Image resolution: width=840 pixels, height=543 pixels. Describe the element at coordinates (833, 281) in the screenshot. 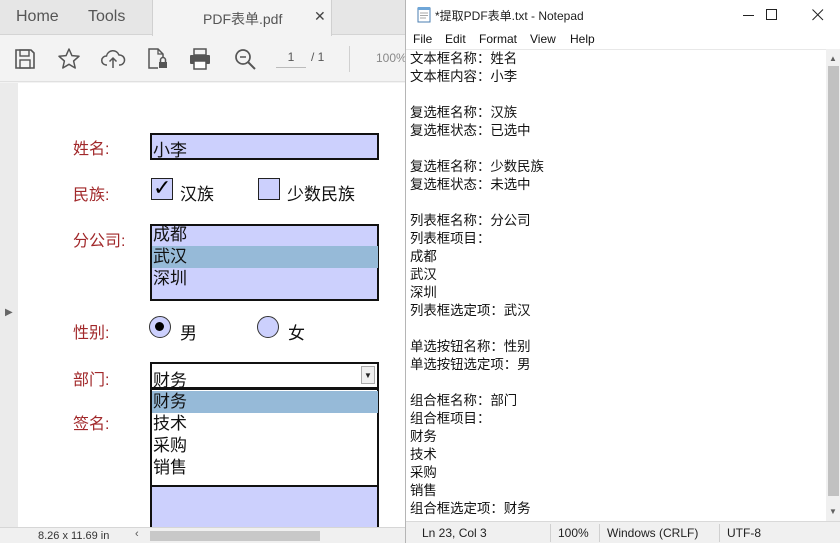

I see `scrollbar-thumb` at that location.